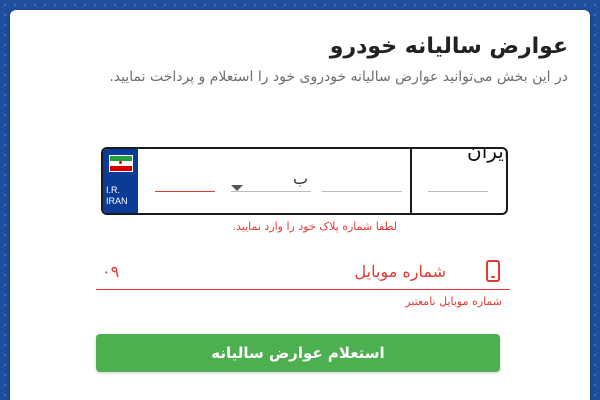 This screenshot has height=400, width=600. What do you see at coordinates (453, 301) in the screenshot?
I see `mobile-error-message: شماره موبایل نامعتبر` at bounding box center [453, 301].